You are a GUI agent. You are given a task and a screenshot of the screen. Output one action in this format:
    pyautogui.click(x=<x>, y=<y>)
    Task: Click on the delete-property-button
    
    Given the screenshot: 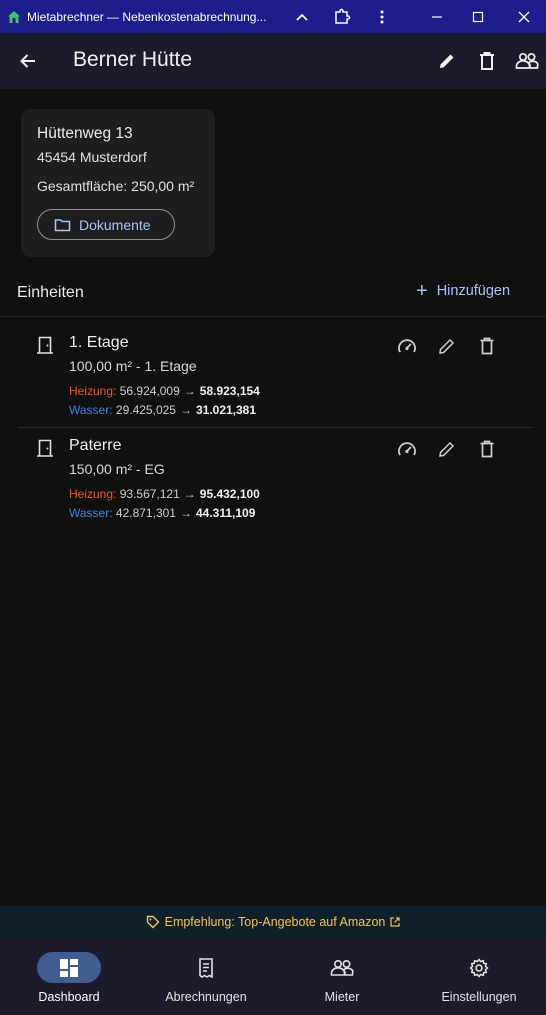 What is the action you would take?
    pyautogui.click(x=487, y=61)
    